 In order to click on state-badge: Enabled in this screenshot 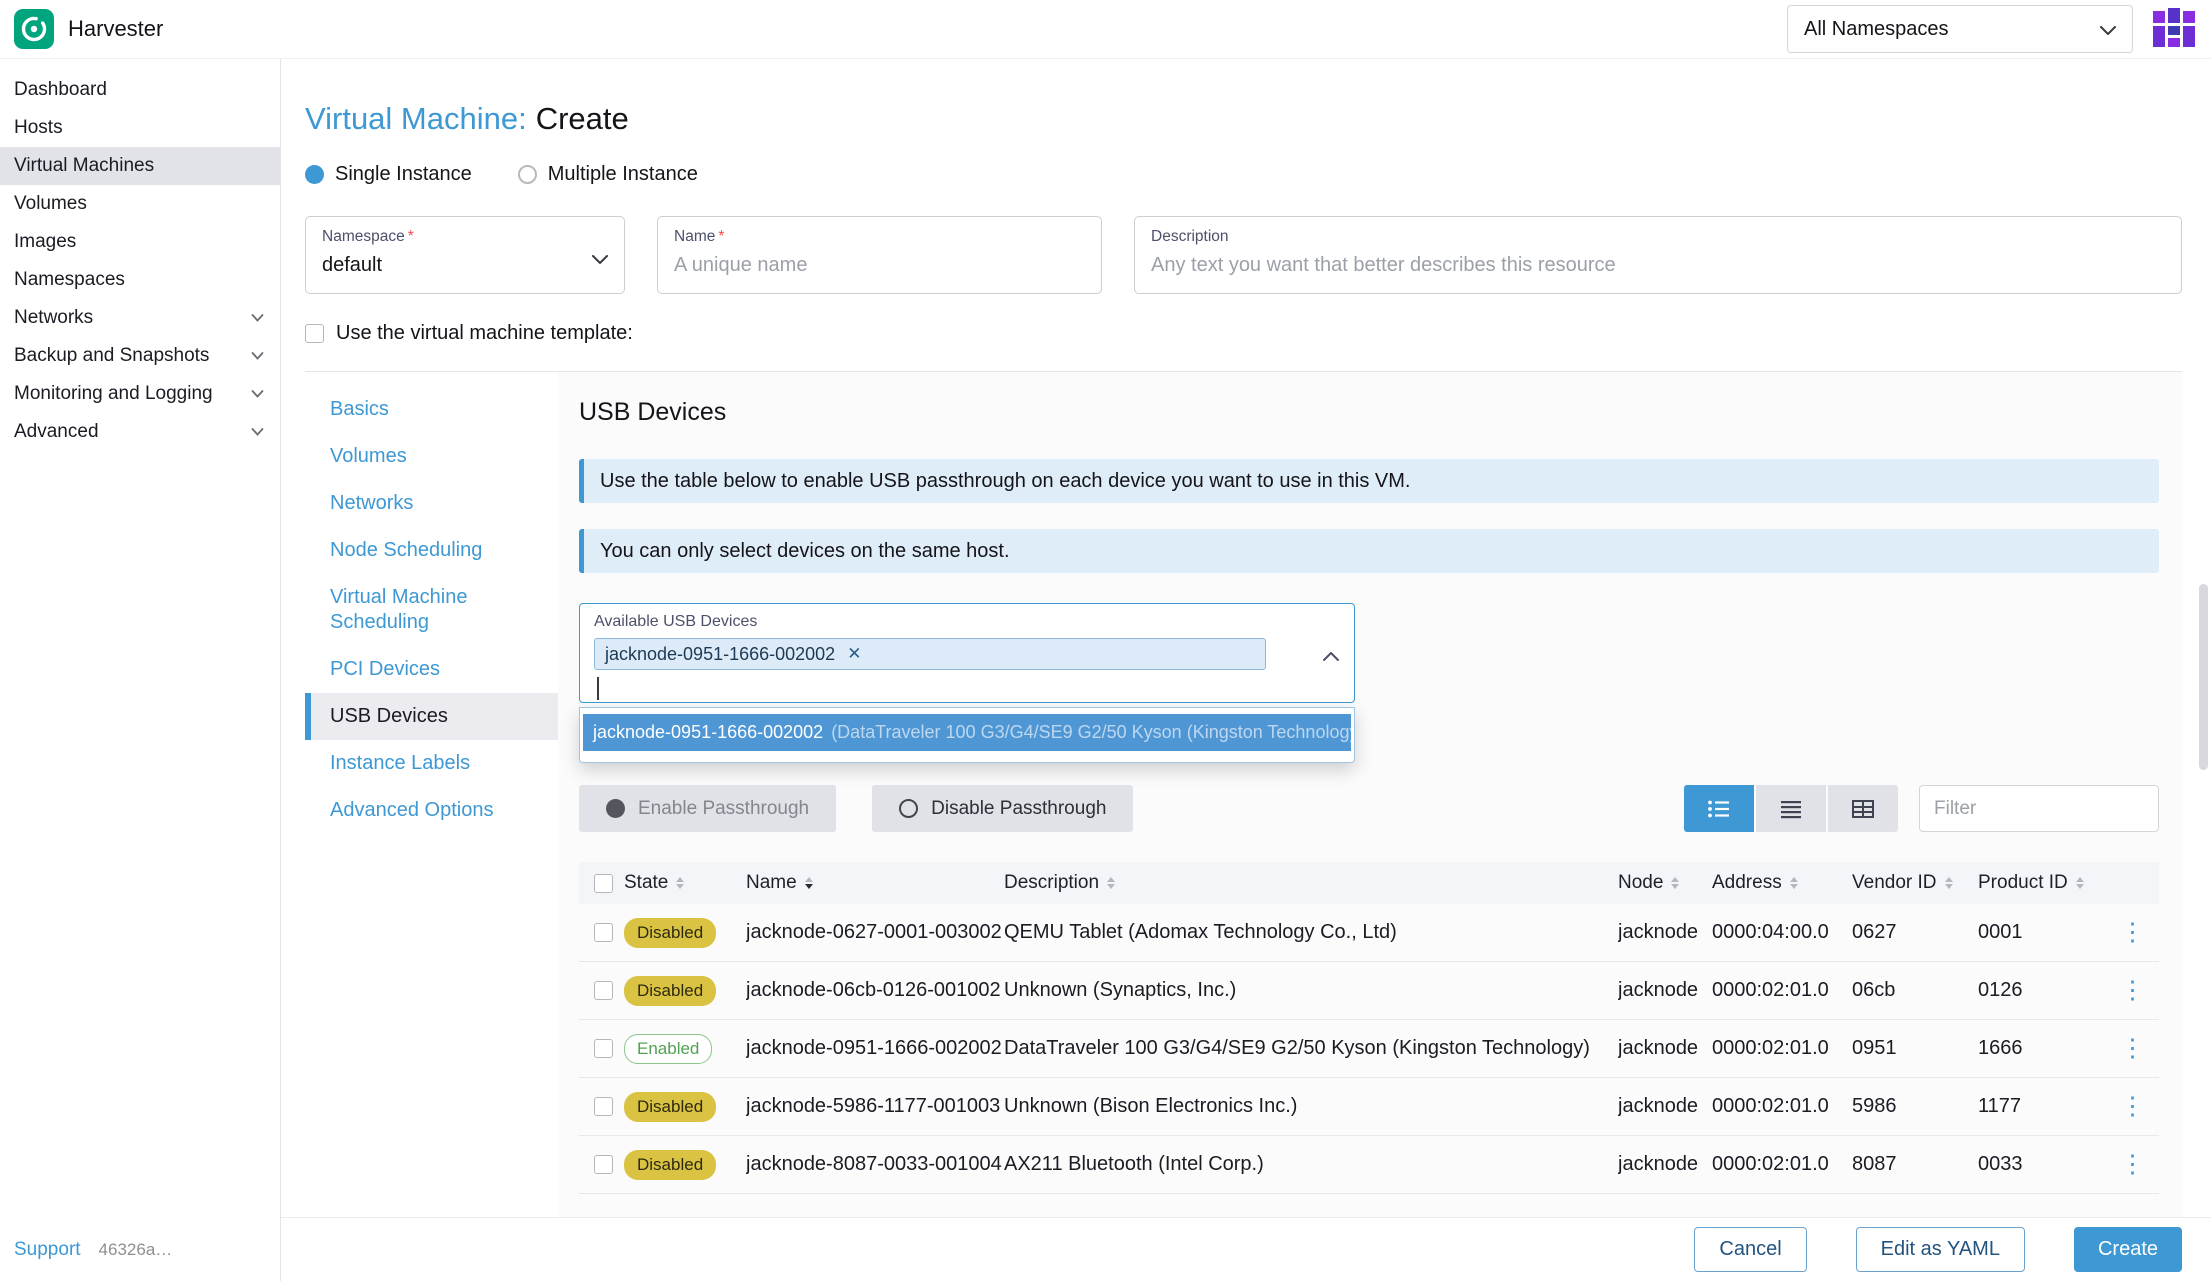, I will do `click(668, 1048)`.